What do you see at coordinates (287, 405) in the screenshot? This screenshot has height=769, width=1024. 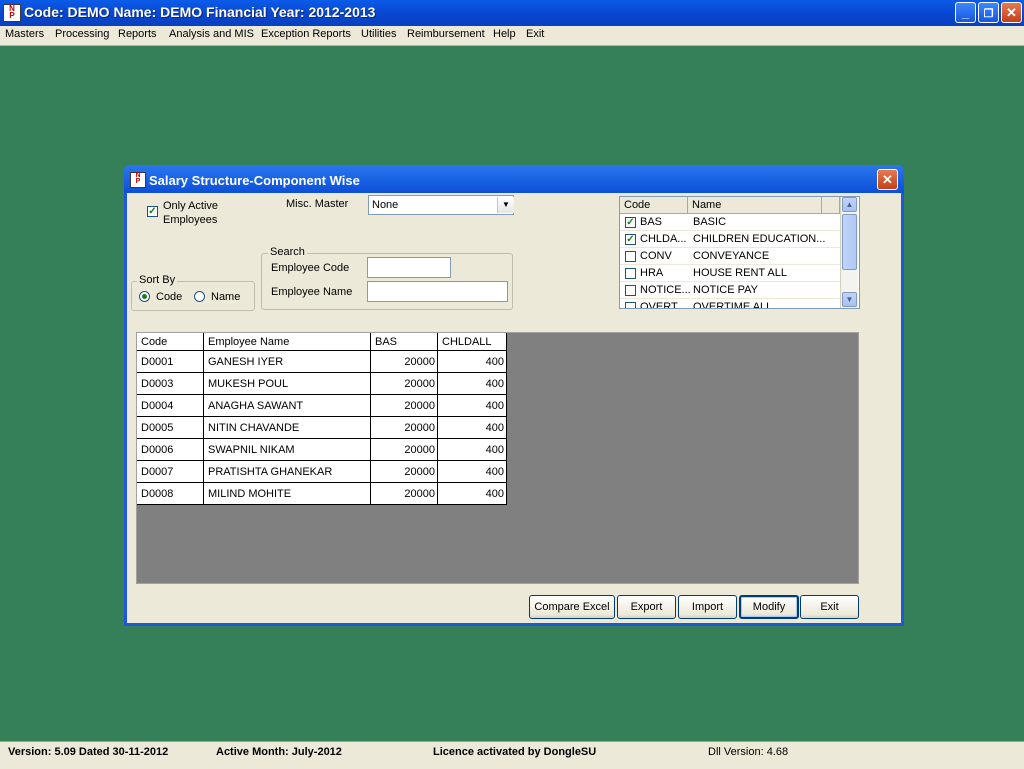 I see `grid-cell-employee-name: ANAGHA SAWANT` at bounding box center [287, 405].